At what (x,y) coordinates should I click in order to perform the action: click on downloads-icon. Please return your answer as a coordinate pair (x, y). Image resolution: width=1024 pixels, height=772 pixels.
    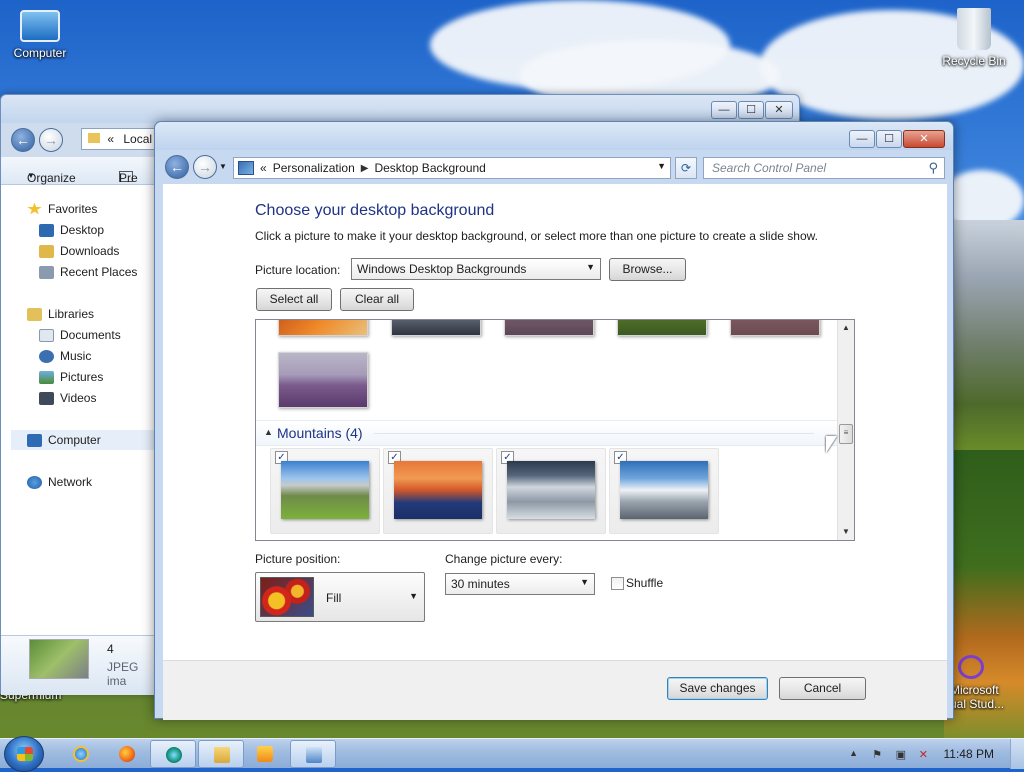
    Looking at the image, I should click on (46, 251).